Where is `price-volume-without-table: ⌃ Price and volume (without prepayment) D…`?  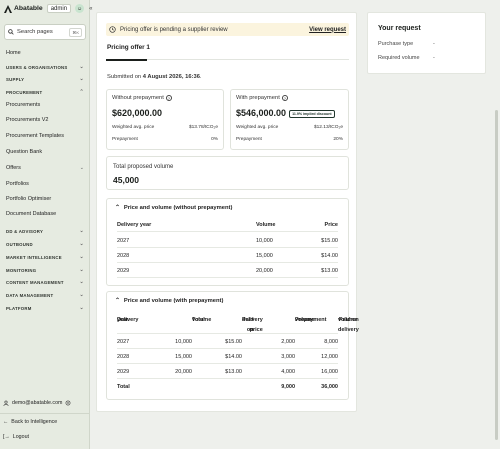 price-volume-without-table: ⌃ Price and volume (without prepayment) D… is located at coordinates (227, 242).